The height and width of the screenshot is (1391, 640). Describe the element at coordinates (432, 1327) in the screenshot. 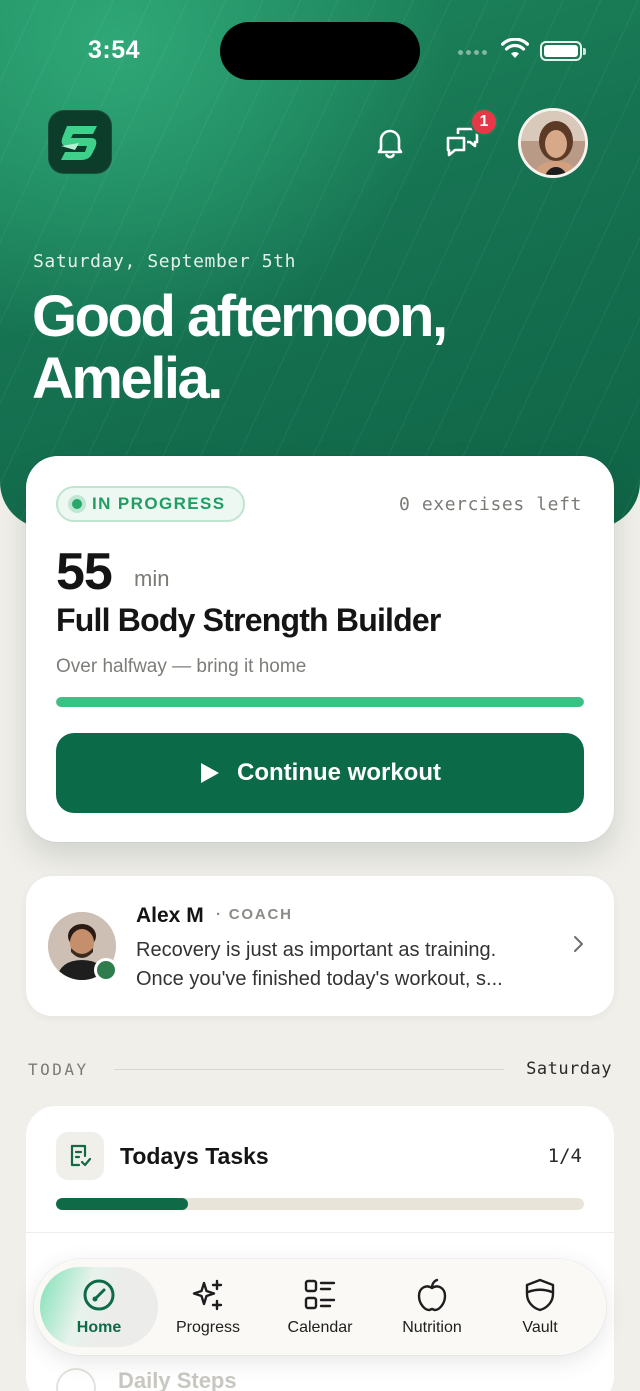

I see `tab-label: Nutrition` at that location.